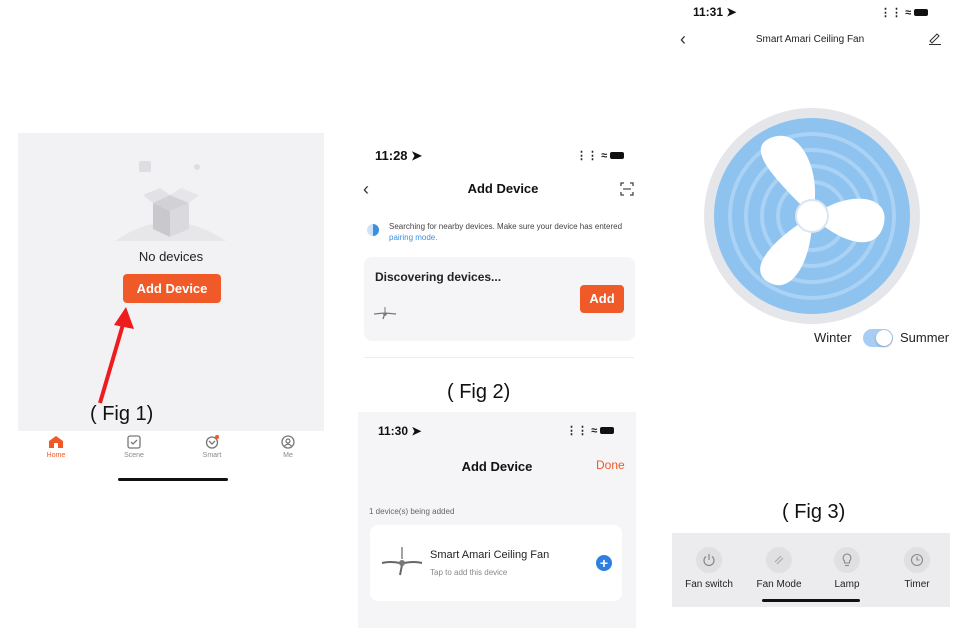  I want to click on fan-control-toolbar: Fan switch Fan Mode Lamp Timer, so click(811, 570).